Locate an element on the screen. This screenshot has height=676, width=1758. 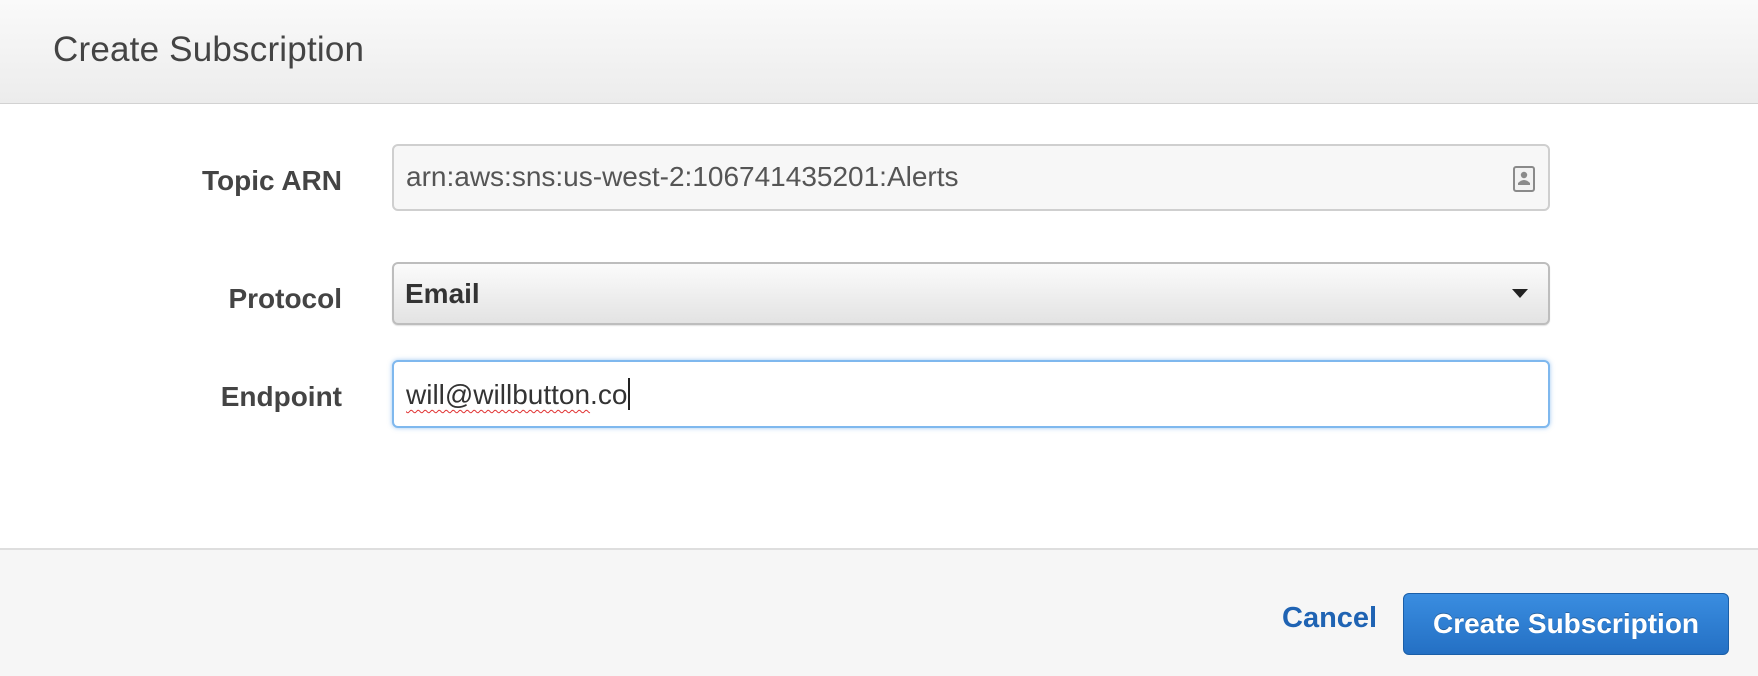
endpoint-value-misspelled: will@willbutton is located at coordinates (498, 394).